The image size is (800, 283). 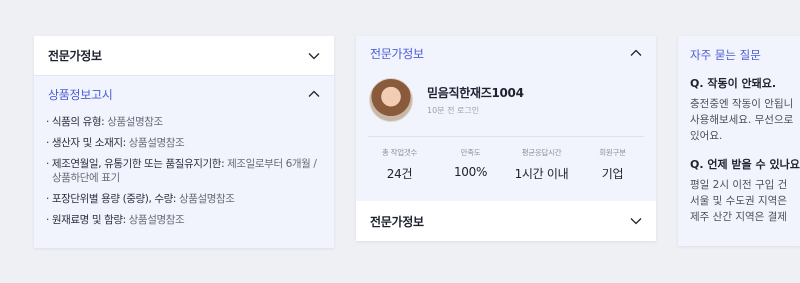 I want to click on list-item: · 식품의 유형: 상품설명참조, so click(x=104, y=122).